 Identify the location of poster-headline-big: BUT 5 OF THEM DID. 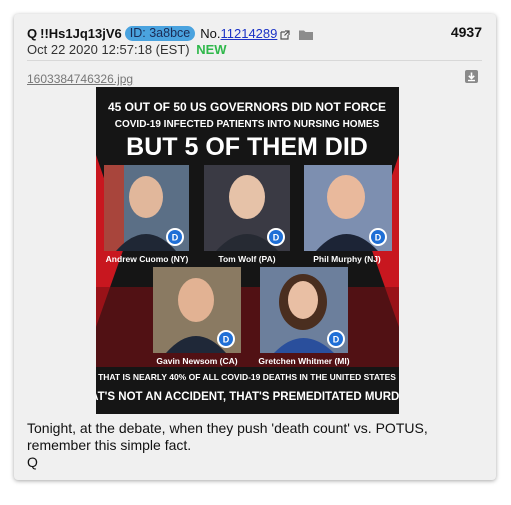
(247, 147).